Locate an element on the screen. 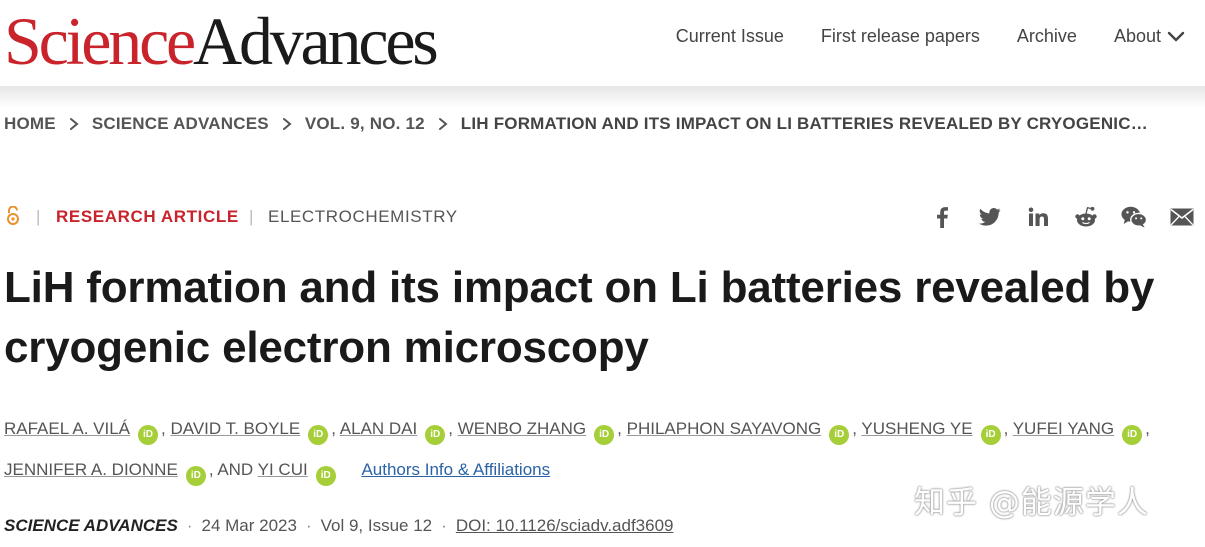 This screenshot has height=547, width=1205. logo-advances-text: Advances is located at coordinates (316, 41).